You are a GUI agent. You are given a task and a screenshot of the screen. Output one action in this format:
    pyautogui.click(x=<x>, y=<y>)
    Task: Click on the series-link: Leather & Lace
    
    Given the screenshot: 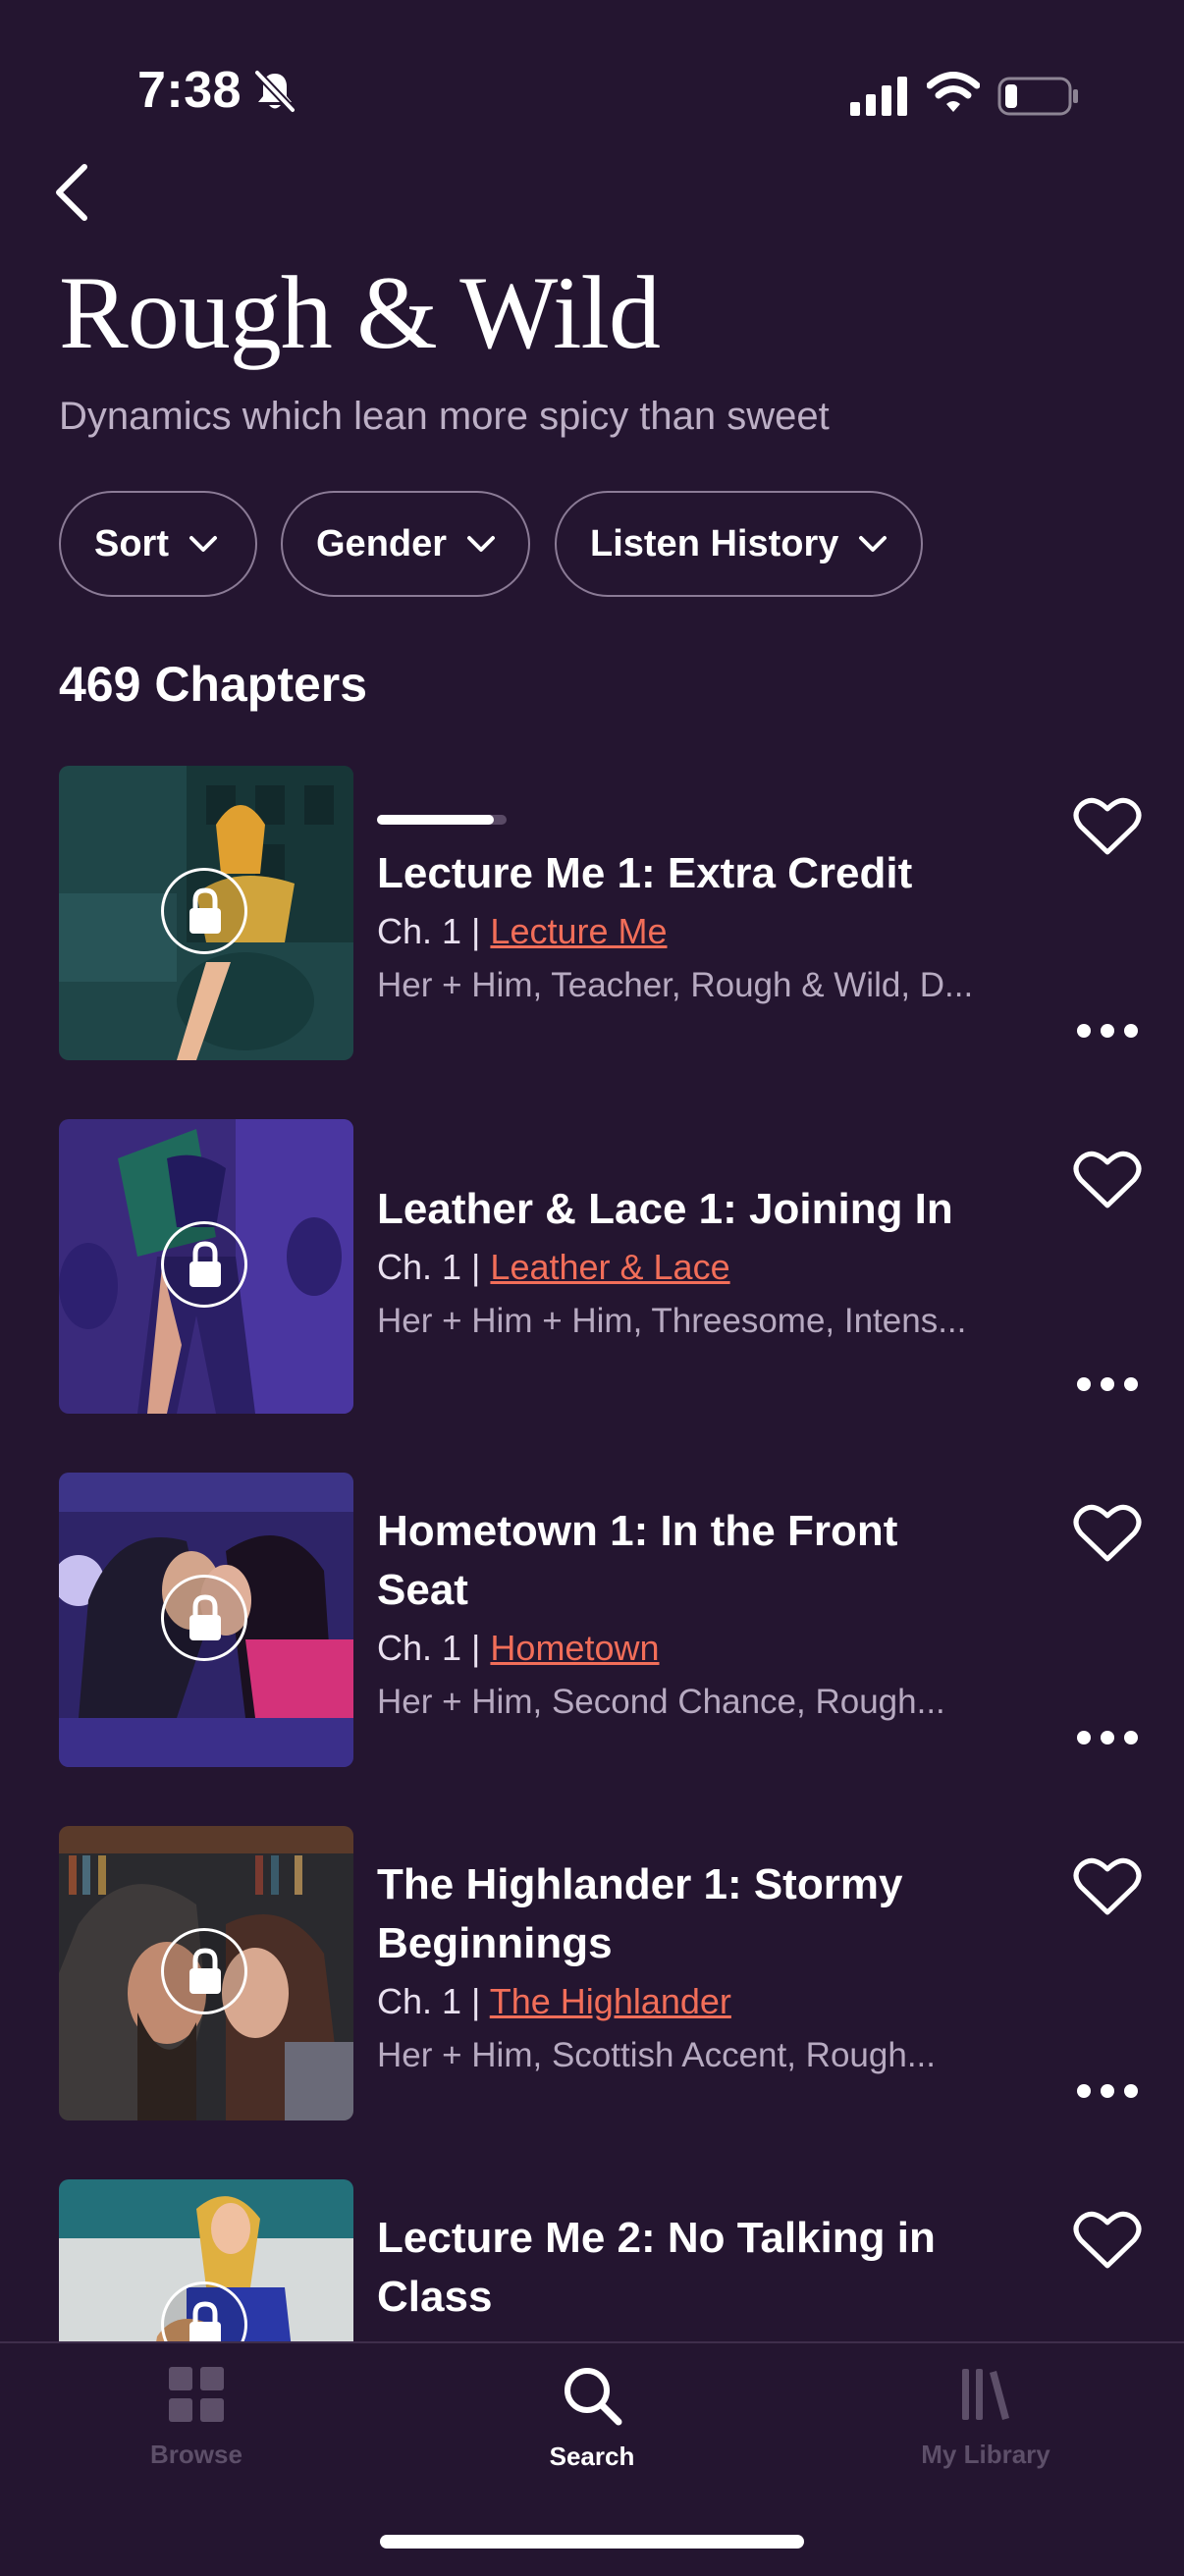 What is the action you would take?
    pyautogui.click(x=609, y=1267)
    